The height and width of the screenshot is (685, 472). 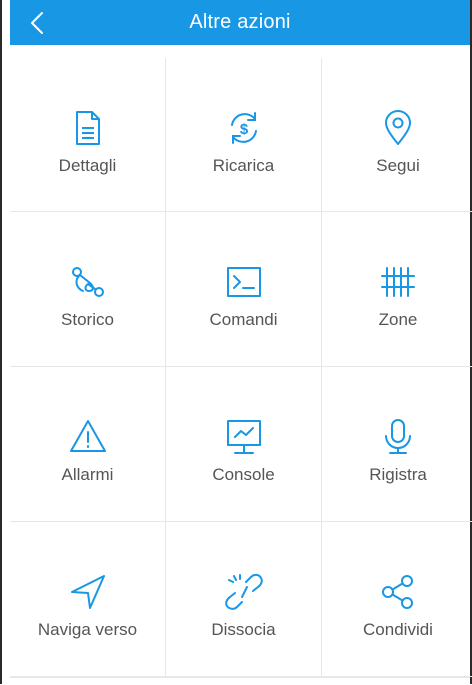 I want to click on fence-icon, so click(x=398, y=282).